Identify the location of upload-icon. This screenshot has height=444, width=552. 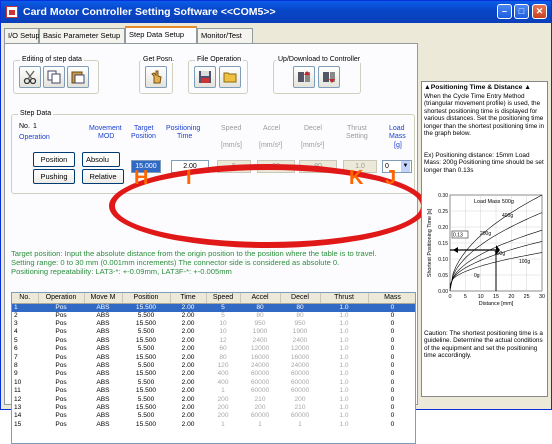
(304, 77).